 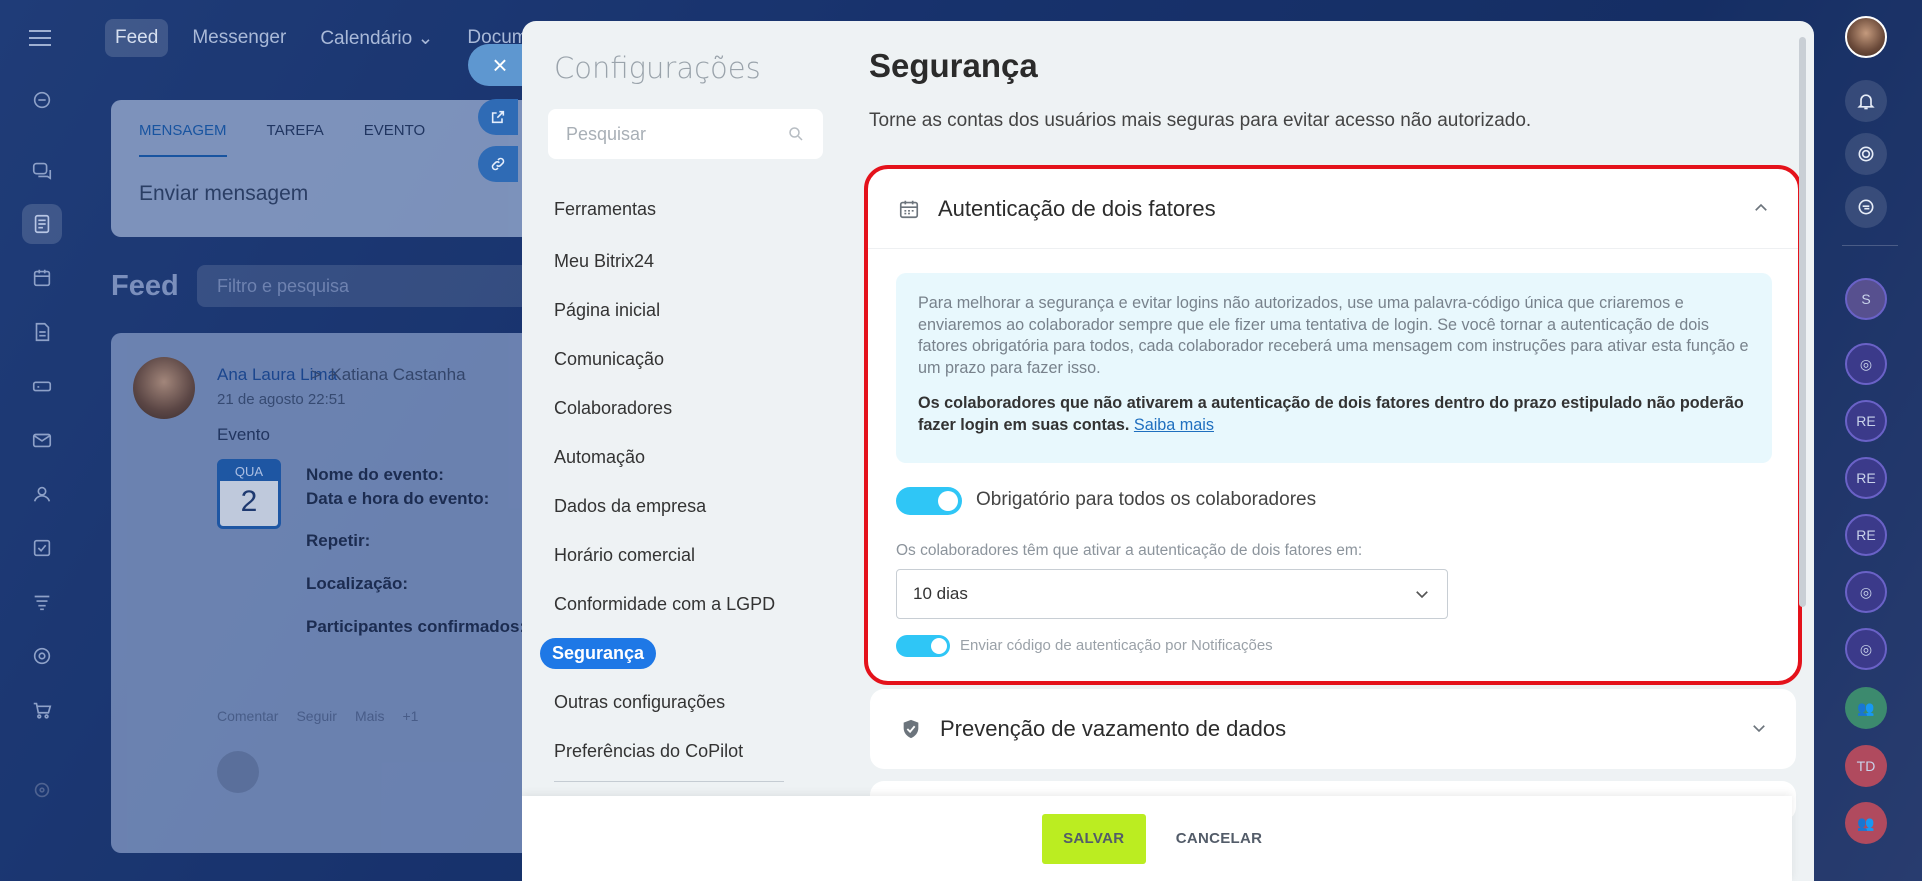 What do you see at coordinates (923, 646) in the screenshot?
I see `notify-toggle` at bounding box center [923, 646].